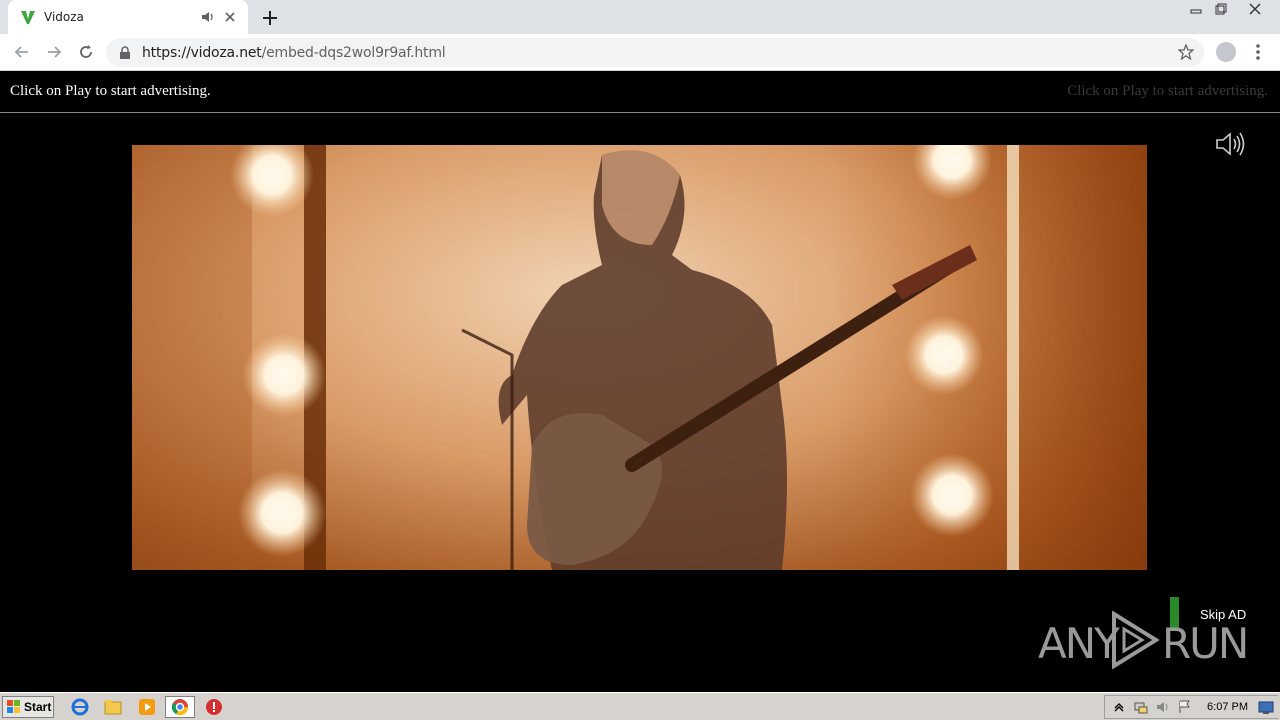  Describe the element at coordinates (214, 707) in the screenshot. I see `opera-red-icon` at that location.